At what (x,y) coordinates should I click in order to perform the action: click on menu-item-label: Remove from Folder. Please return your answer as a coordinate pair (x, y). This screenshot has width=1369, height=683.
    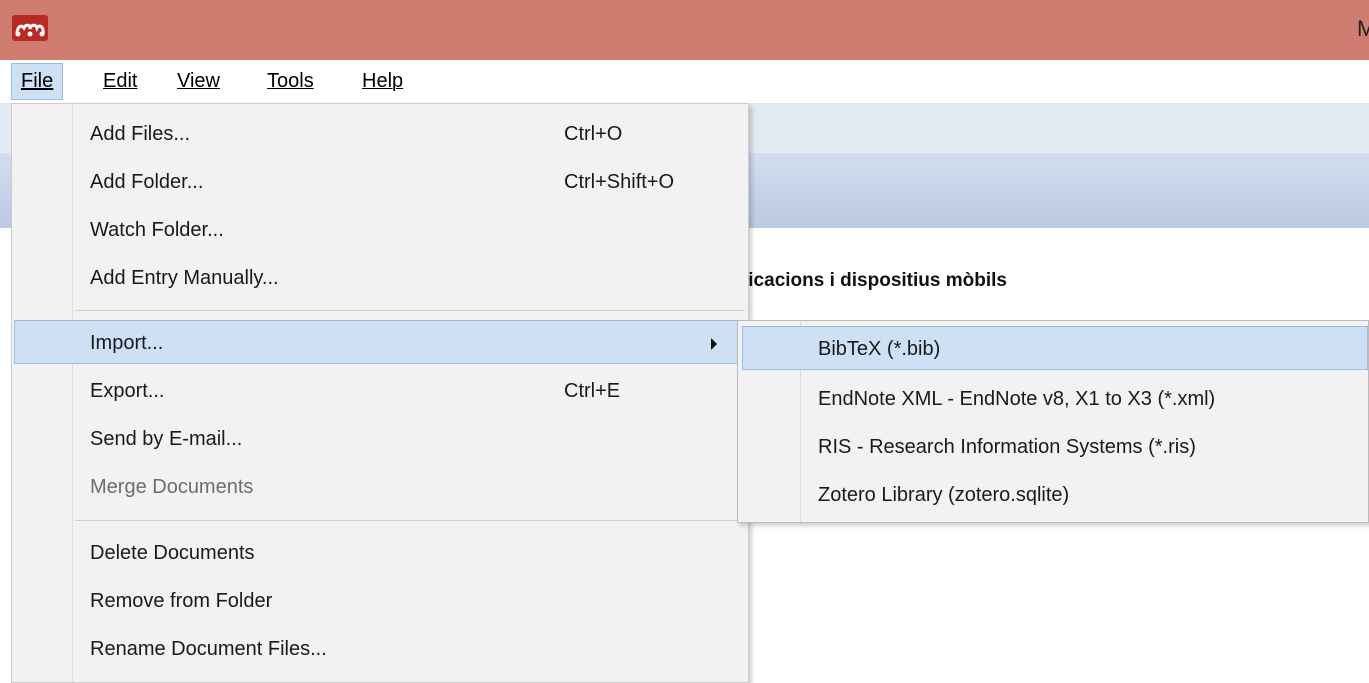
    Looking at the image, I should click on (181, 601).